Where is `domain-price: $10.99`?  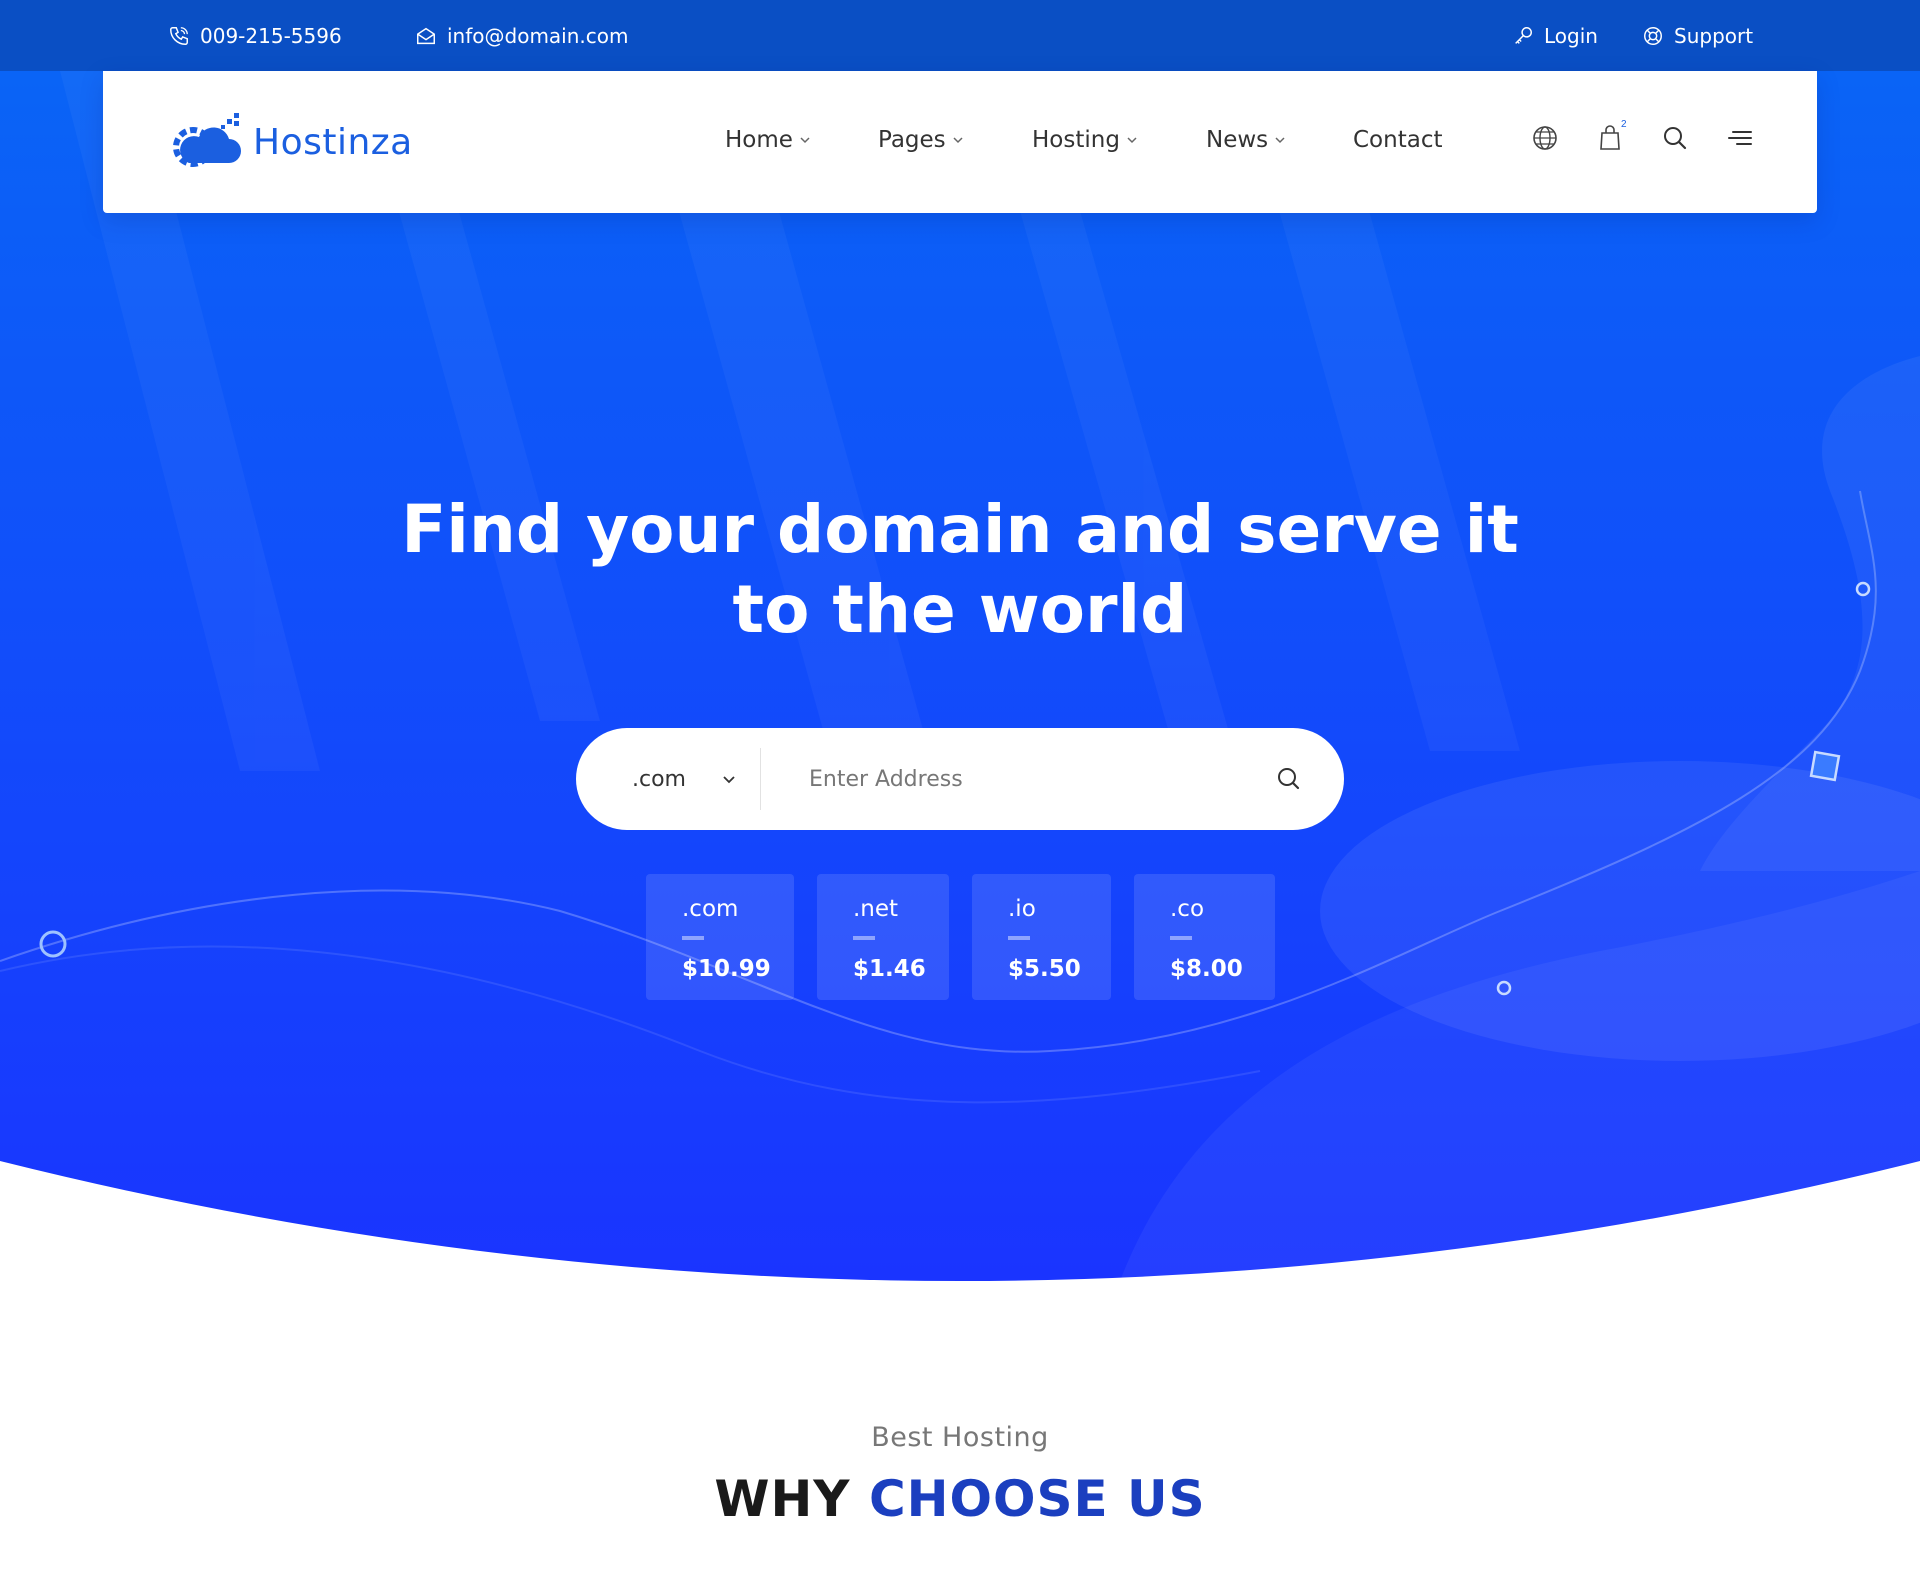
domain-price: $10.99 is located at coordinates (726, 969).